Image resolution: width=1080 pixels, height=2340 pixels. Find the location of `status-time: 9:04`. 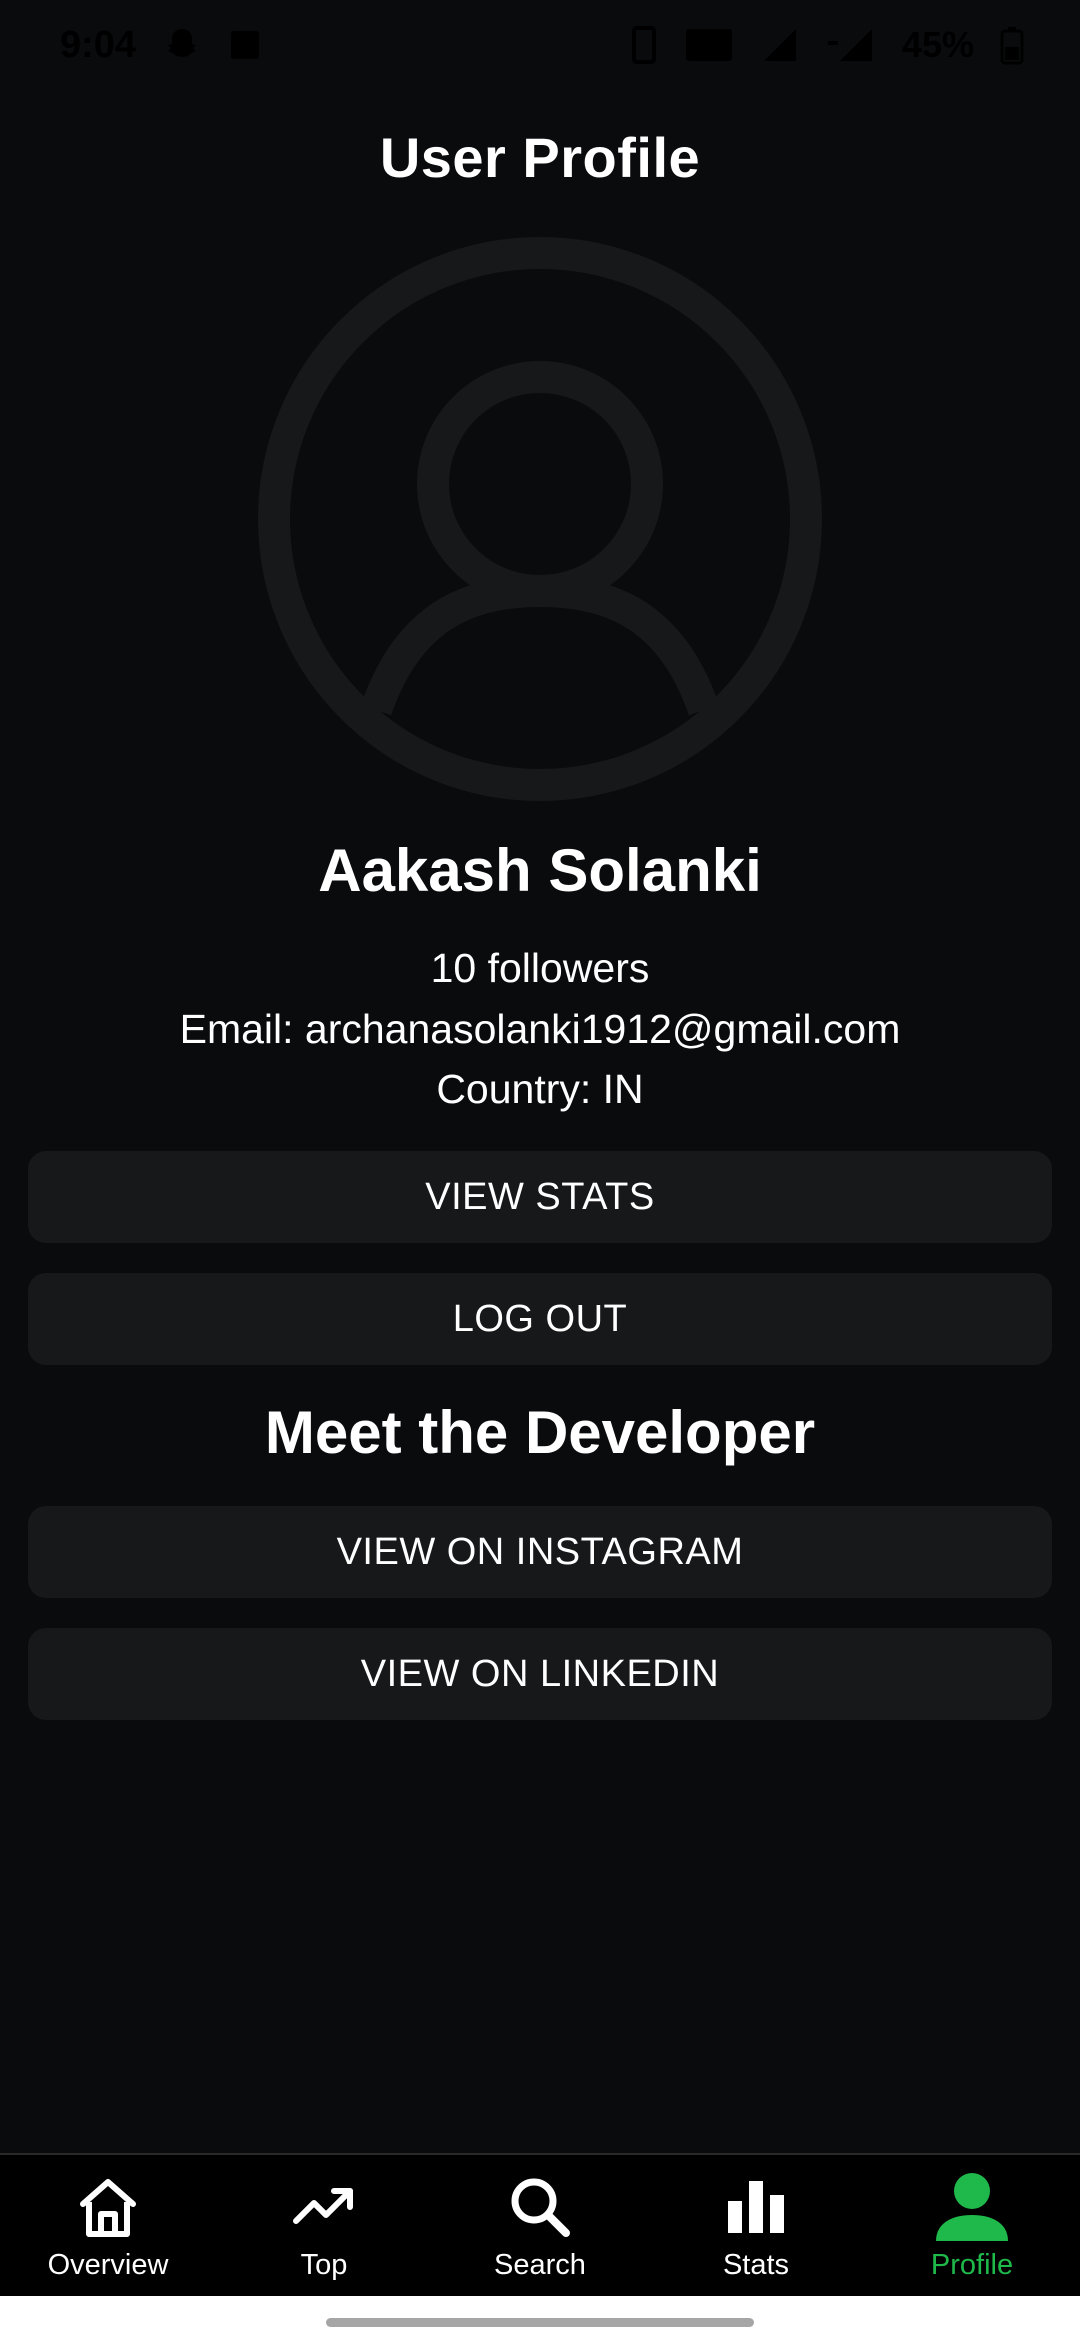

status-time: 9:04 is located at coordinates (98, 44).